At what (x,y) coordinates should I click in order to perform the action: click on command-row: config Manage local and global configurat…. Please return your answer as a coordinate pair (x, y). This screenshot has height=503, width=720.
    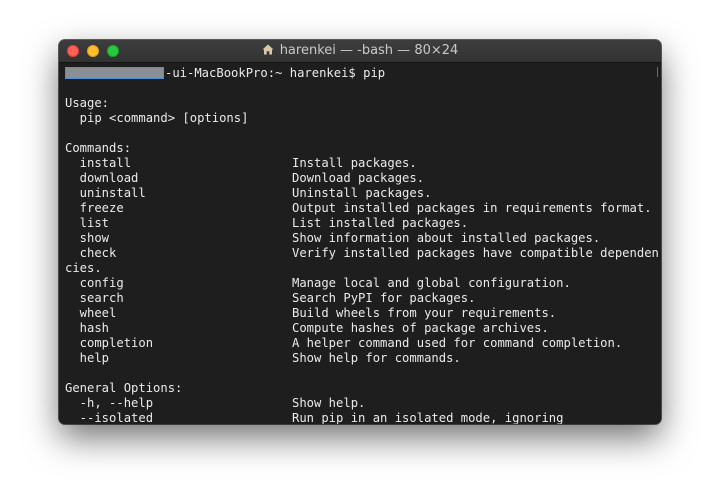
    Looking at the image, I should click on (318, 283).